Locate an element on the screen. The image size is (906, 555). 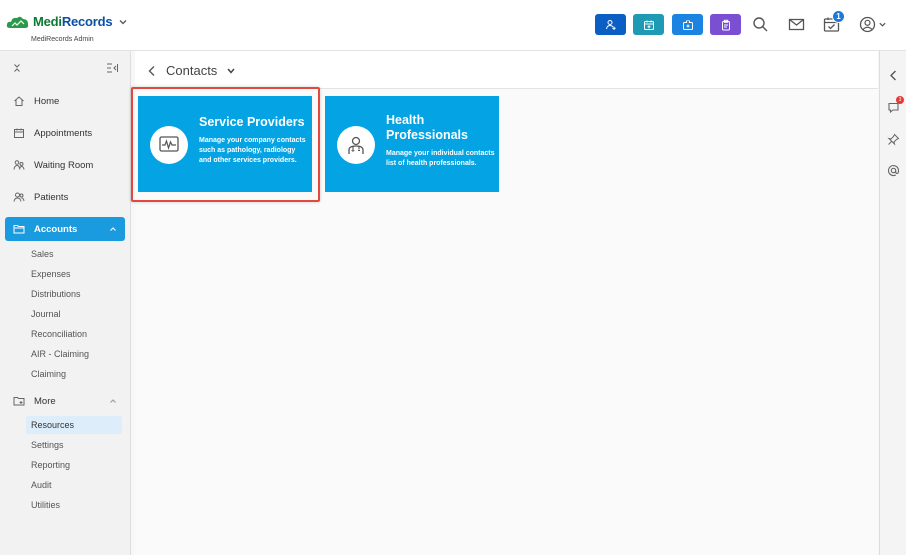
nav-claiming: Claiming is located at coordinates (74, 374).